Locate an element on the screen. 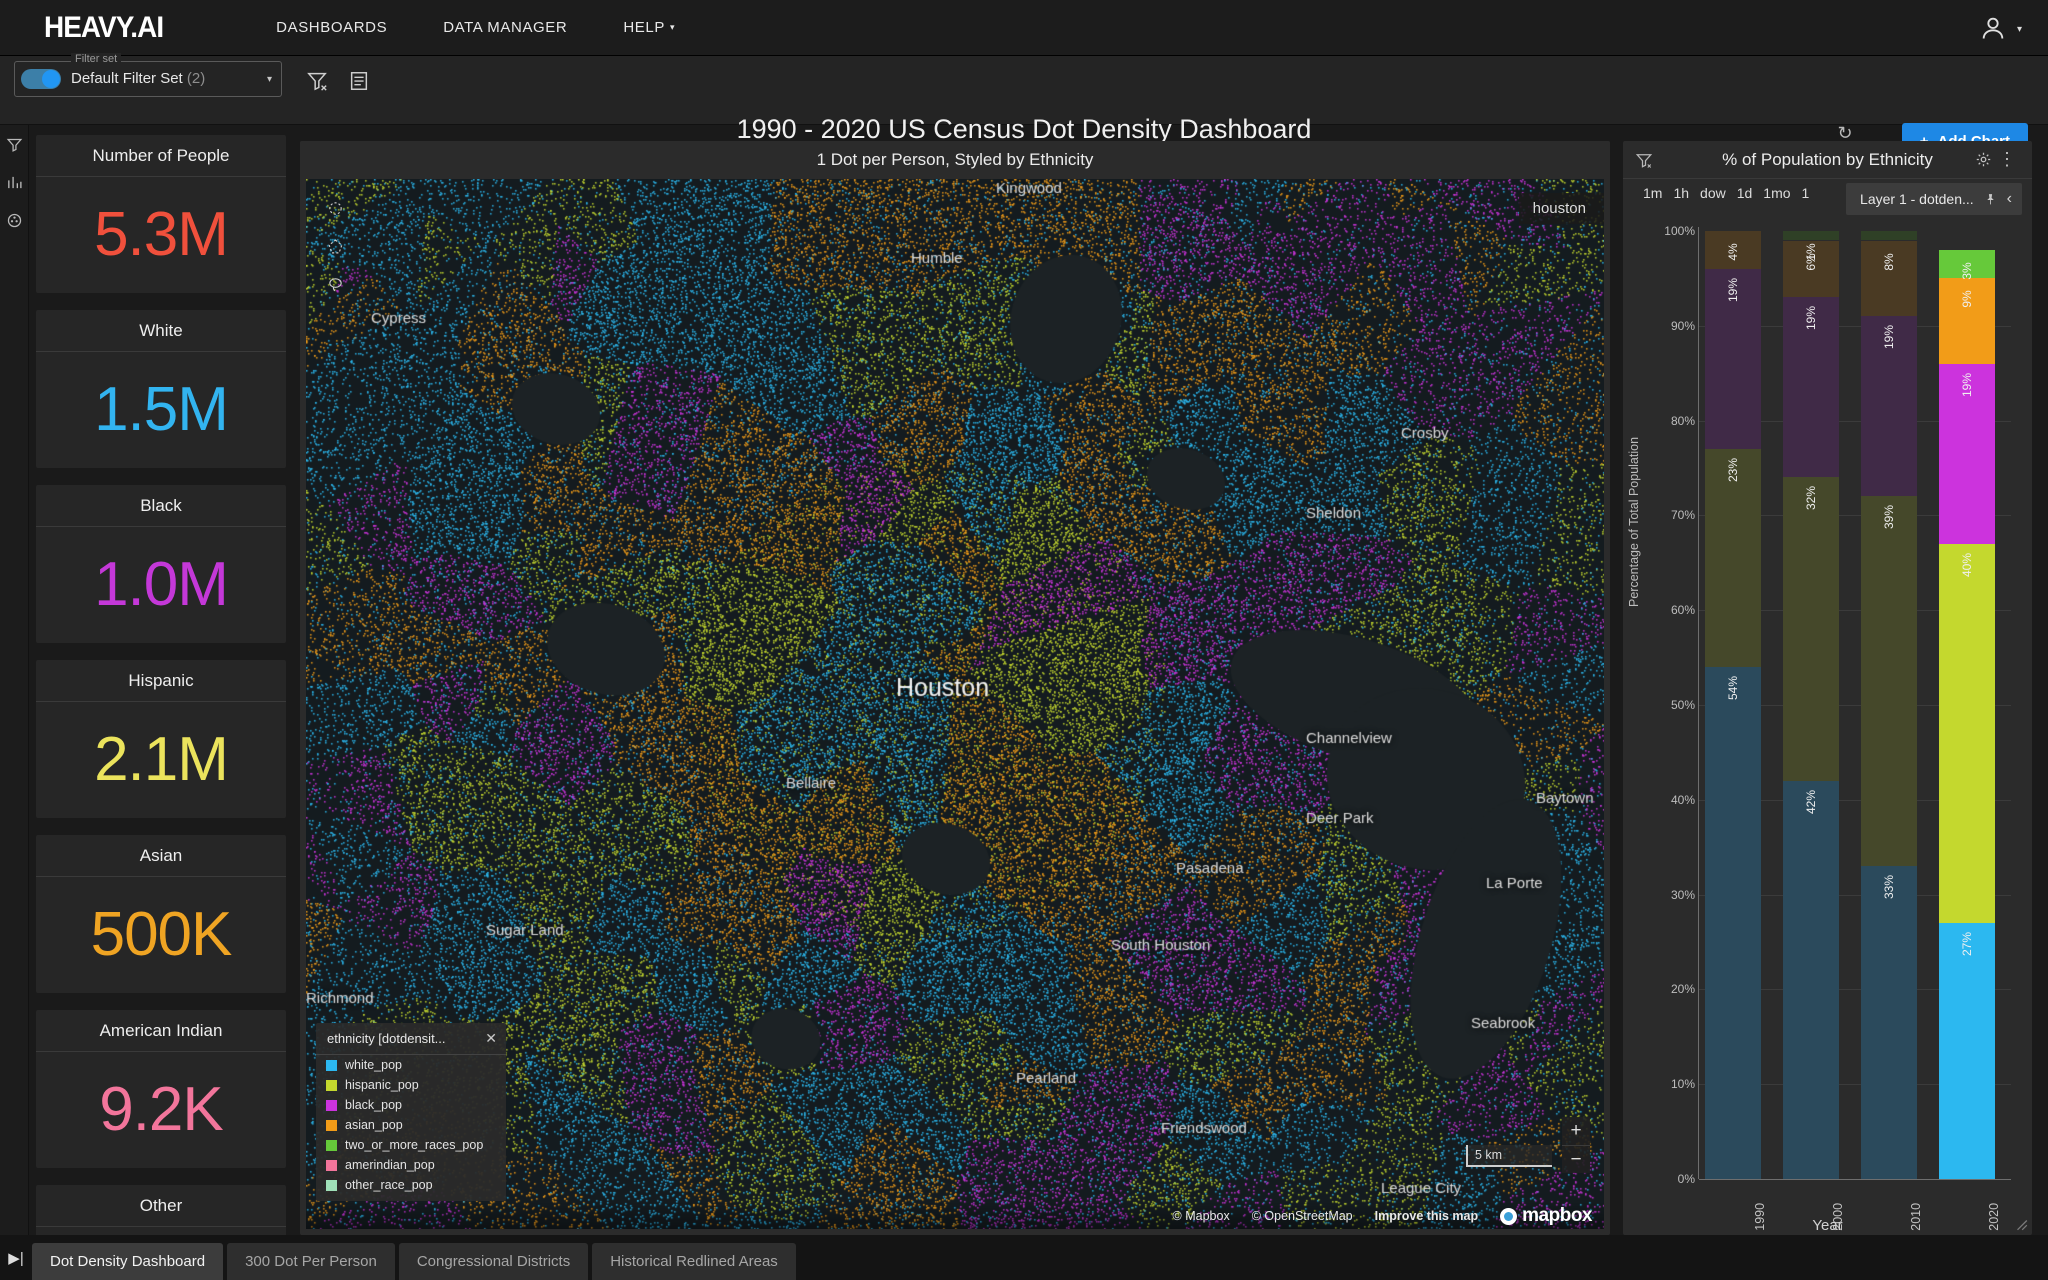  chart-list-icon is located at coordinates (14, 182).